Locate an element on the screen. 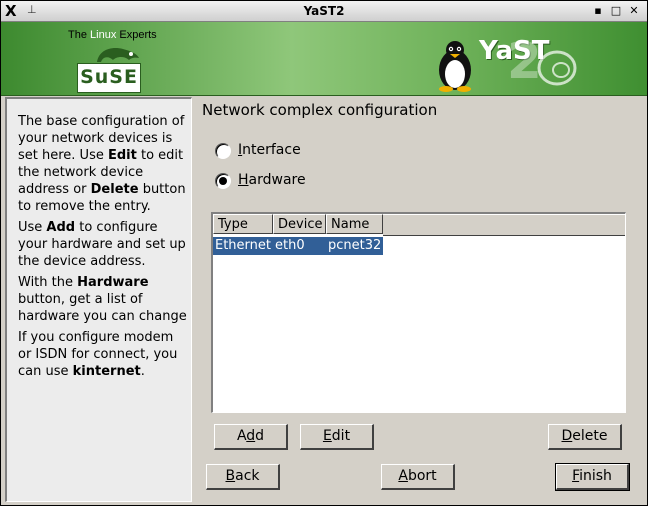 The image size is (648, 506). window-title: YaST2 is located at coordinates (324, 11).